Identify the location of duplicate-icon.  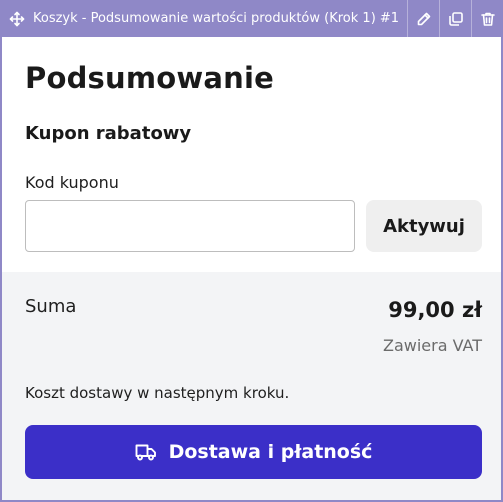
(455, 18).